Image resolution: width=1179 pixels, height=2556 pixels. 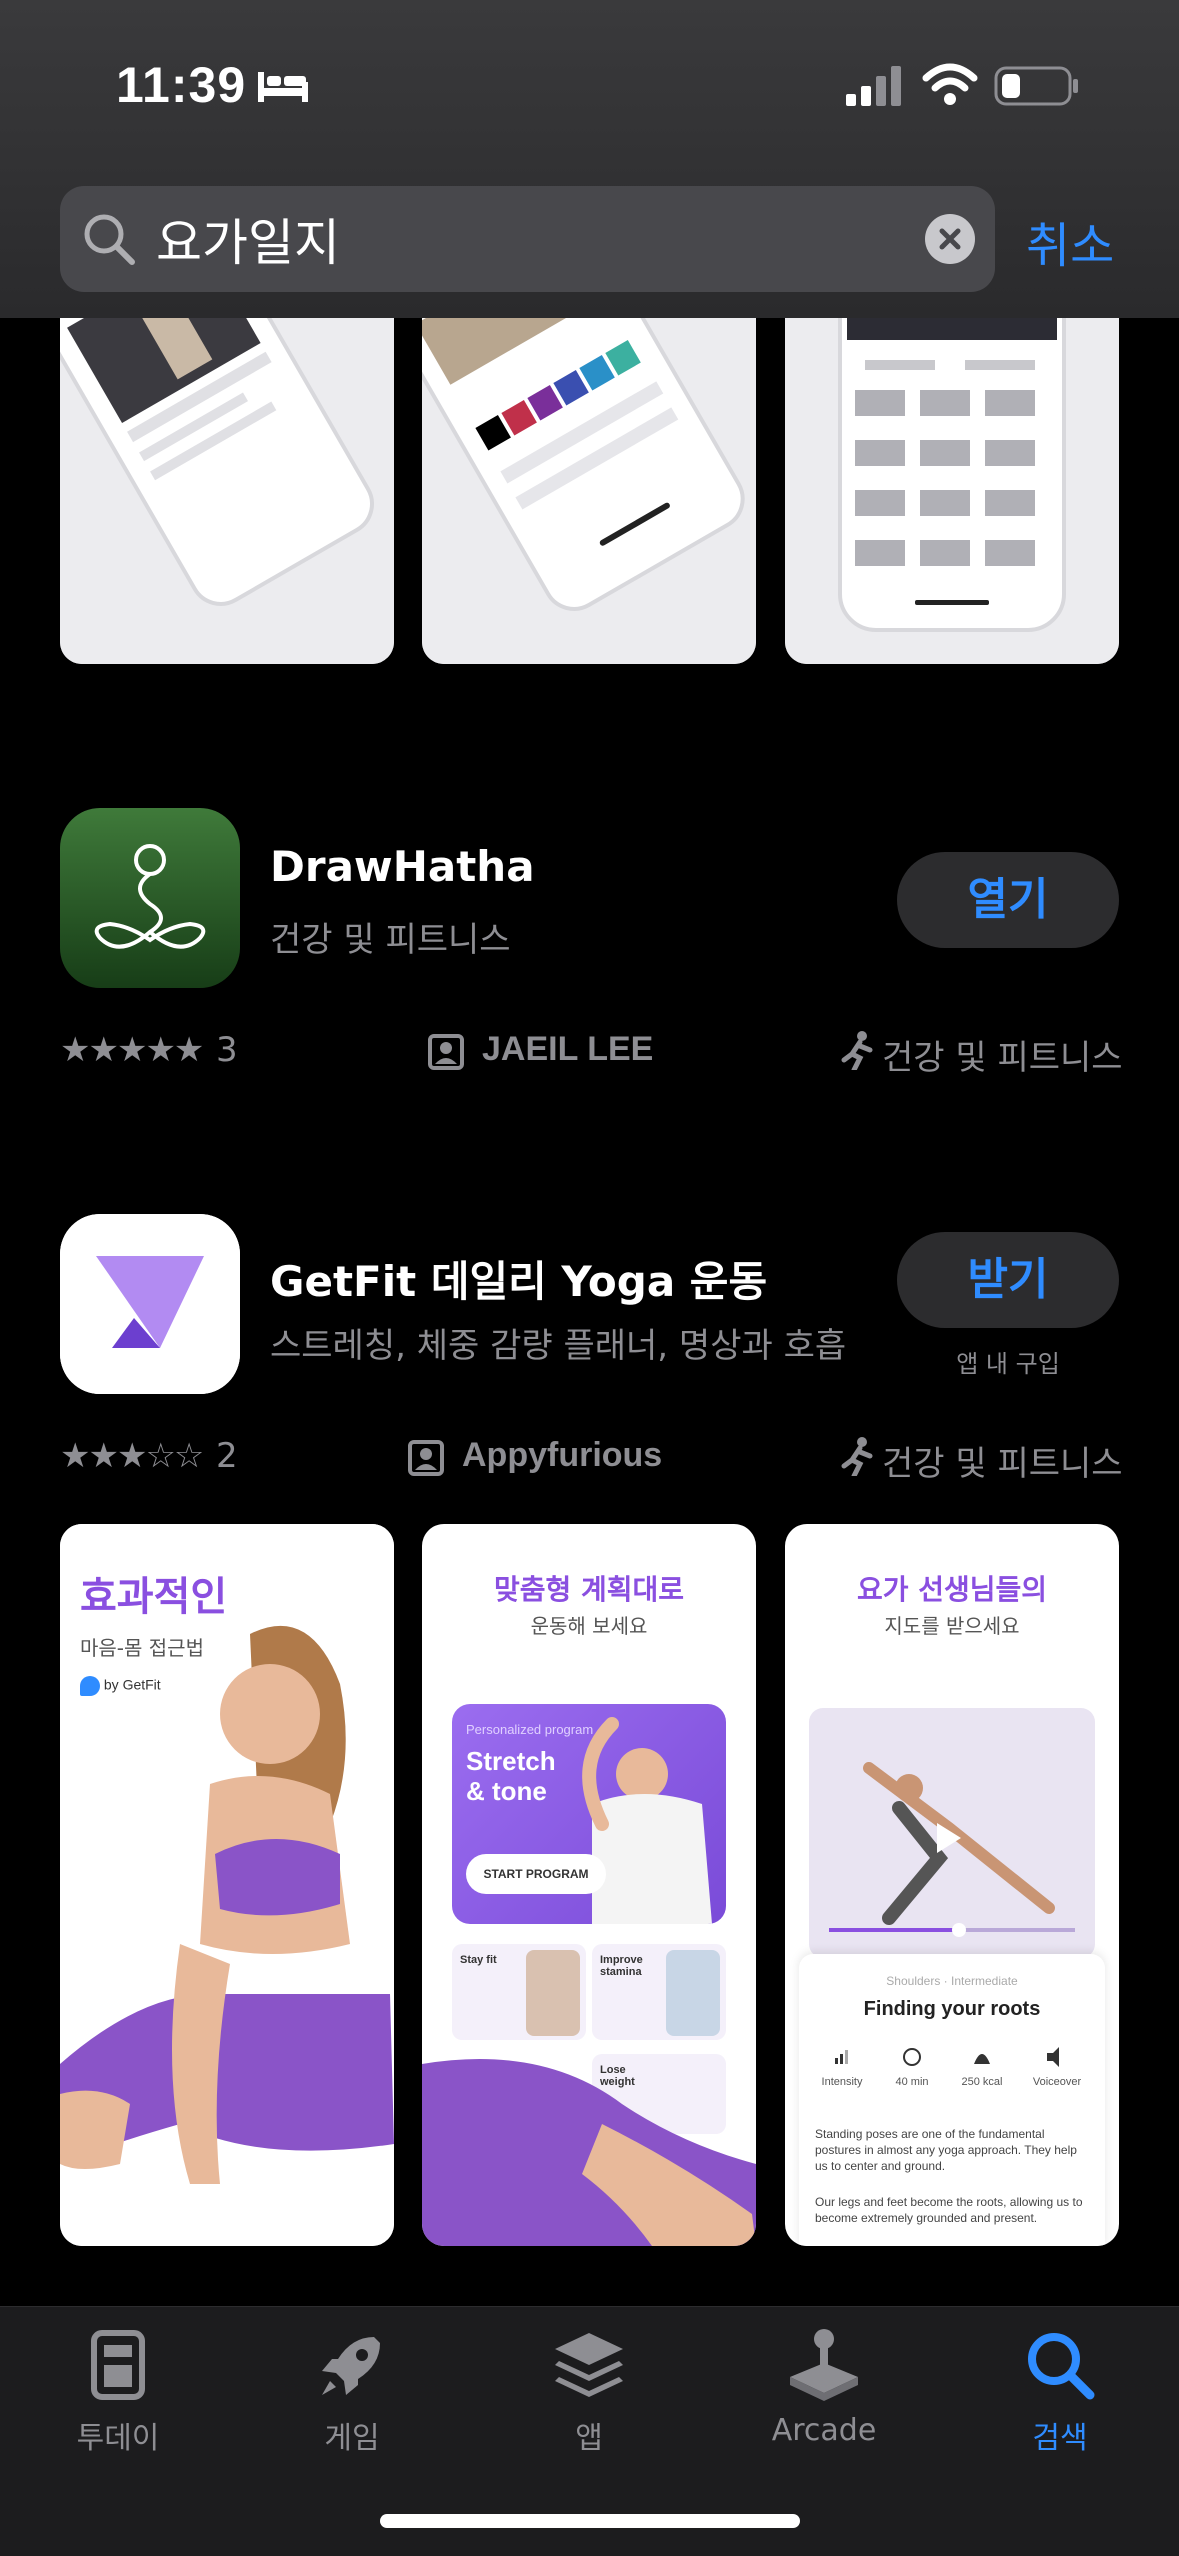 I want to click on battery-icon, so click(x=1036, y=86).